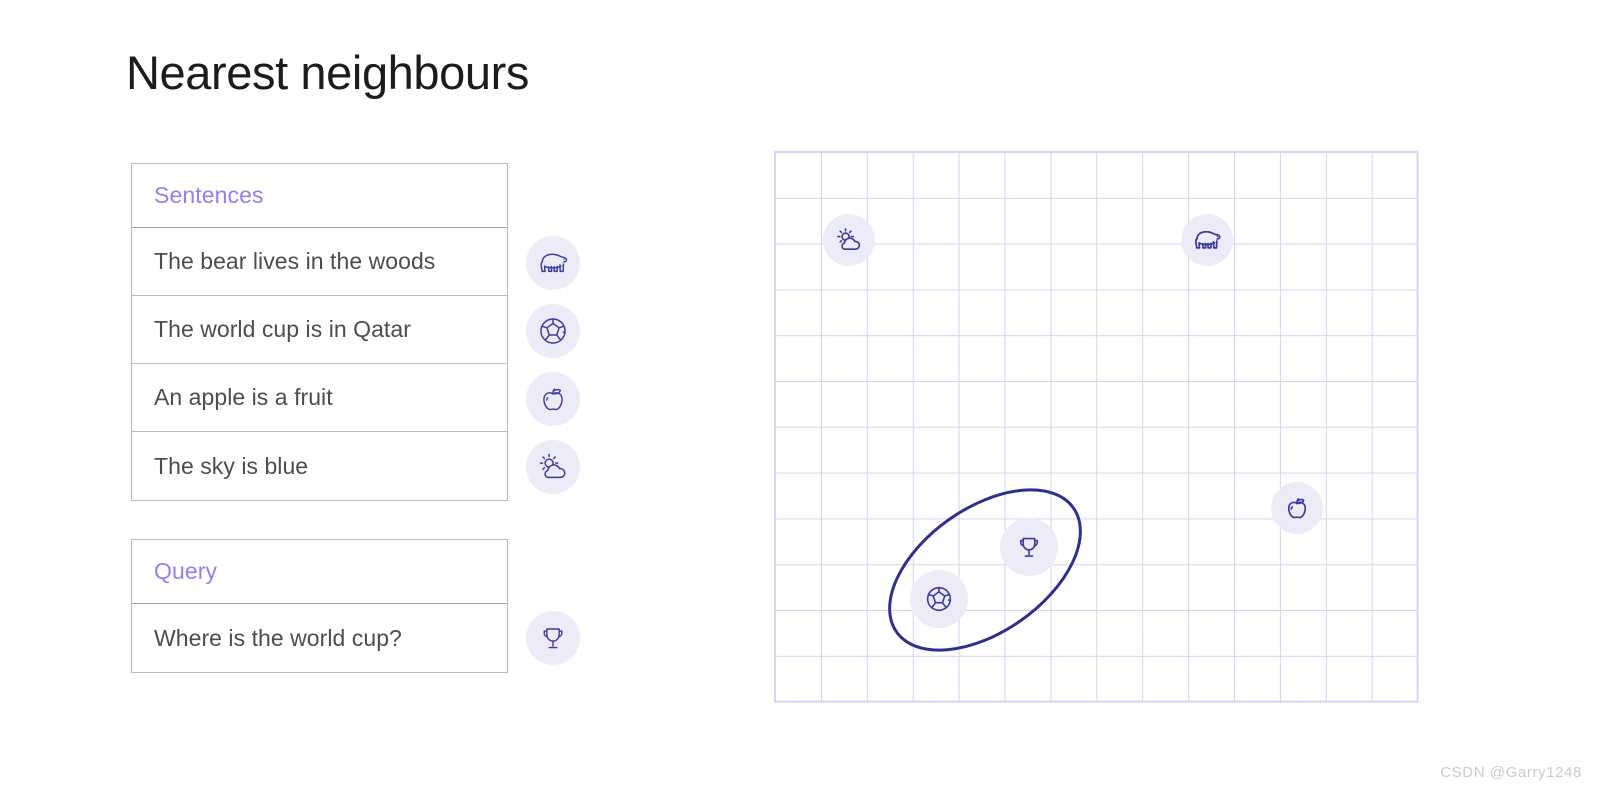  I want to click on plot-point-apple, so click(1297, 508).